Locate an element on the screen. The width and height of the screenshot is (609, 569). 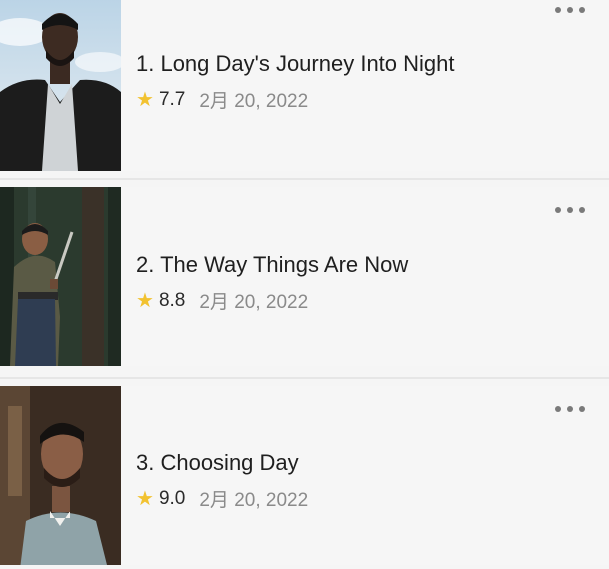
episode-rating: 9.0 is located at coordinates (172, 498).